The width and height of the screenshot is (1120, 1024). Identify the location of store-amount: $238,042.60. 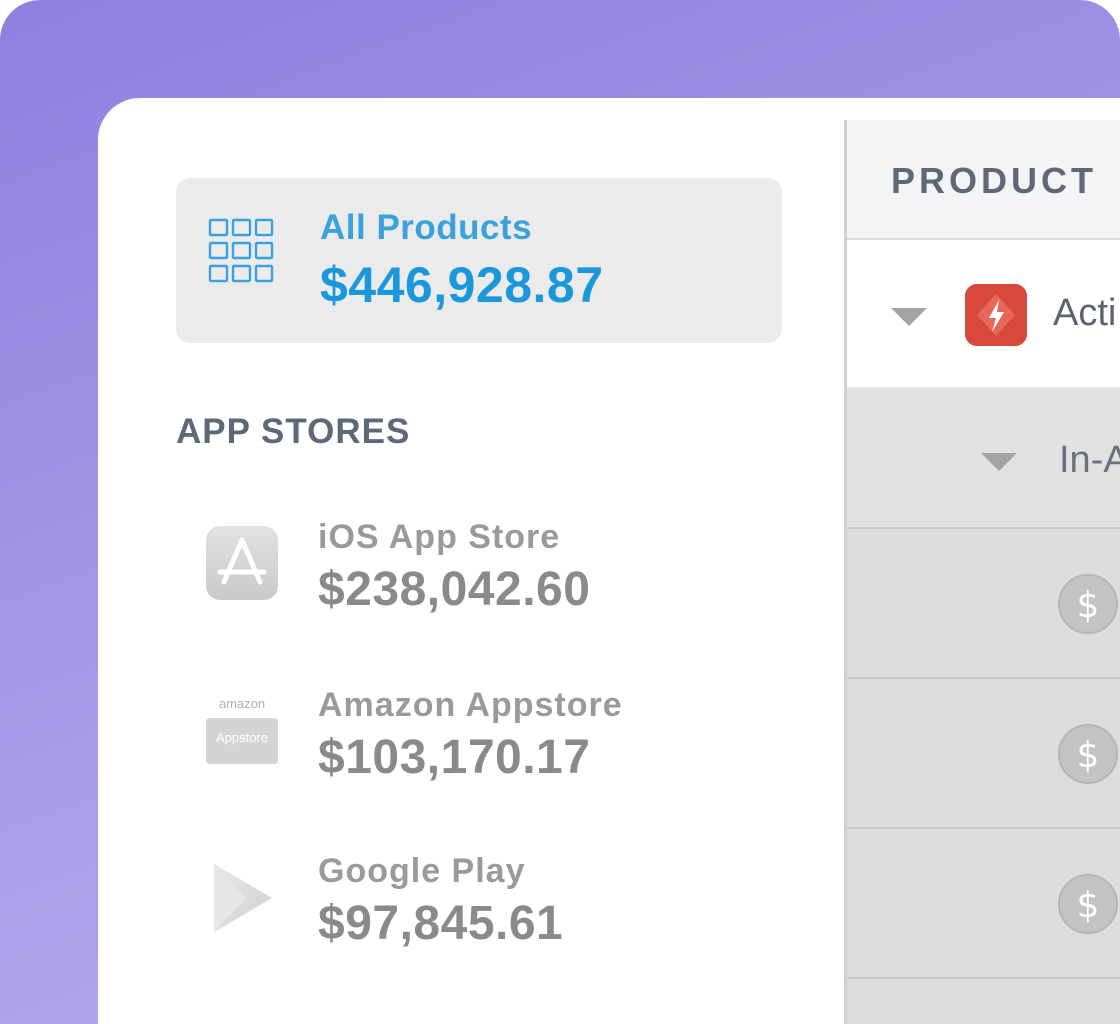
(454, 589).